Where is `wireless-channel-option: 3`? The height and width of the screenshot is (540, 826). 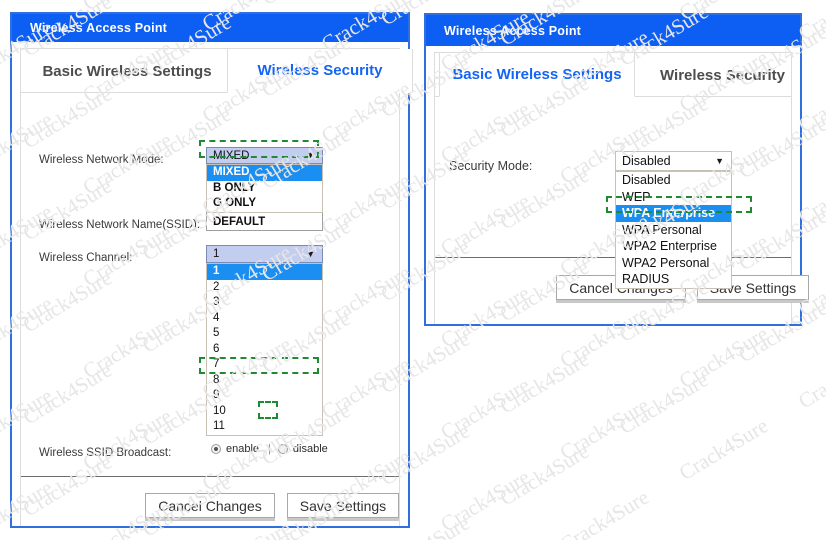
wireless-channel-option: 3 is located at coordinates (264, 303).